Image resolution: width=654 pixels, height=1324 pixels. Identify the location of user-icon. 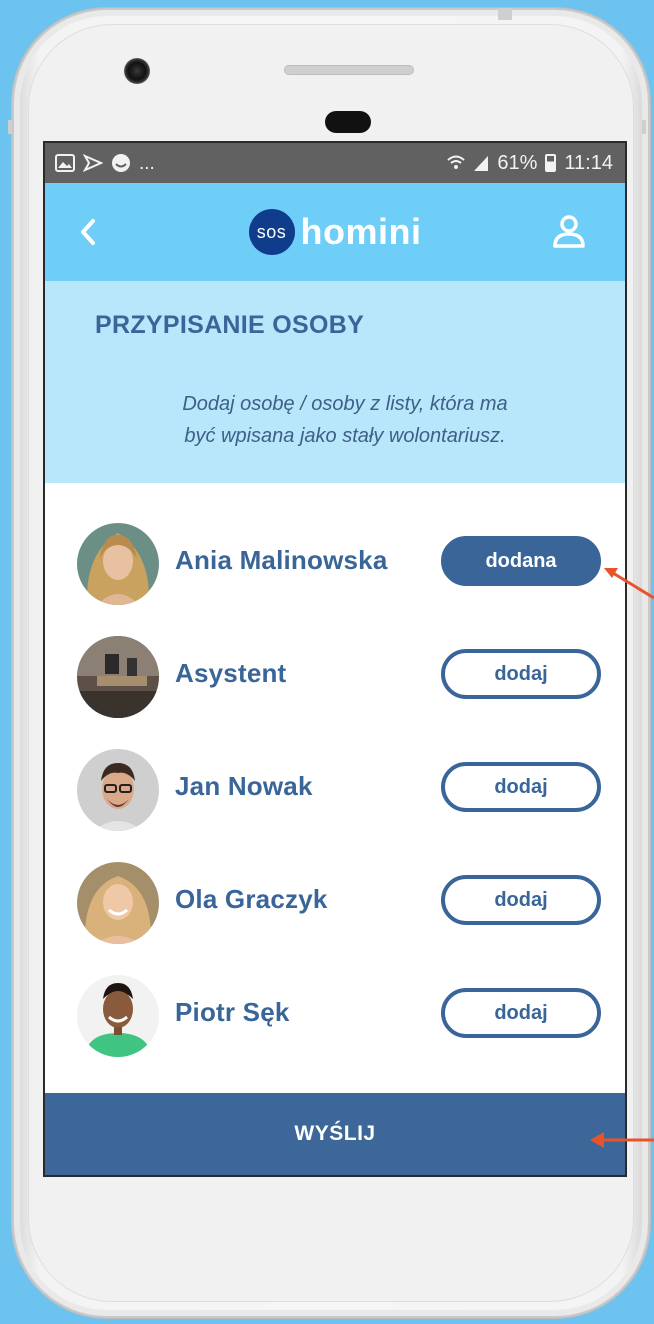
(569, 231).